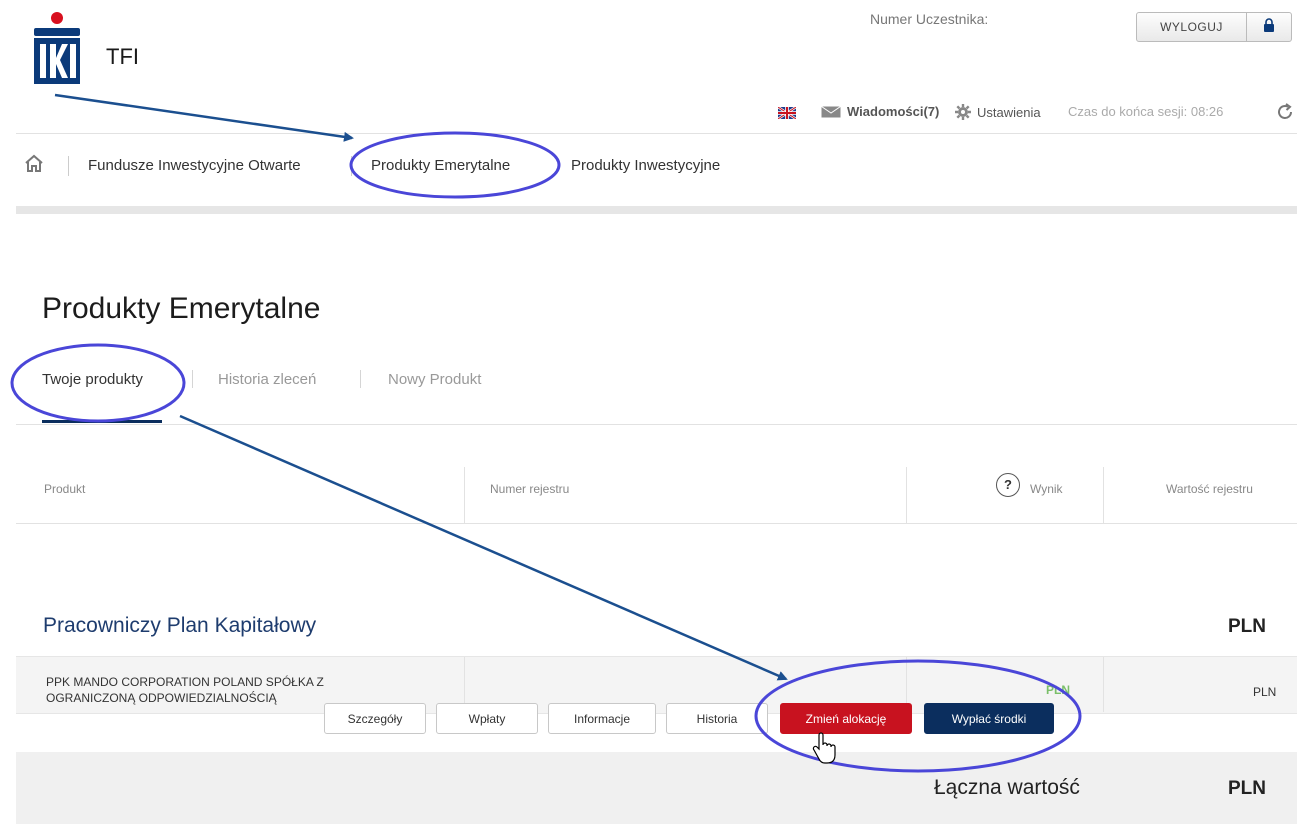 This screenshot has height=824, width=1297. I want to click on tab-new-product: Nowy Produkt, so click(434, 379).